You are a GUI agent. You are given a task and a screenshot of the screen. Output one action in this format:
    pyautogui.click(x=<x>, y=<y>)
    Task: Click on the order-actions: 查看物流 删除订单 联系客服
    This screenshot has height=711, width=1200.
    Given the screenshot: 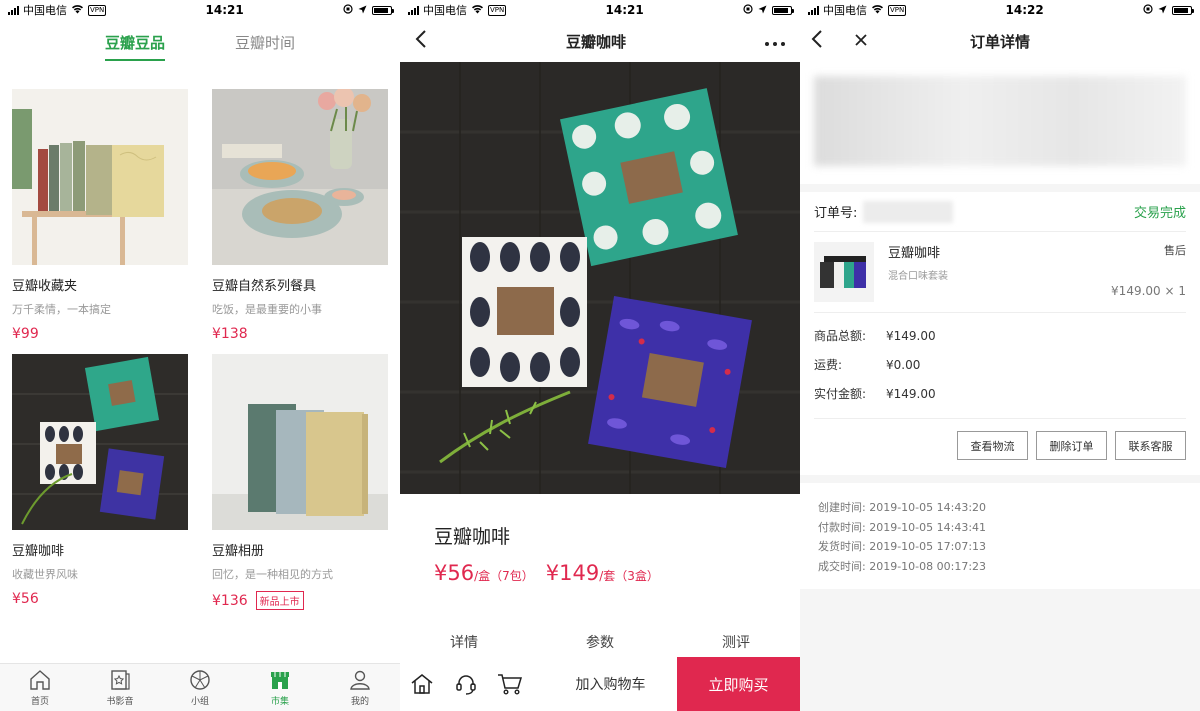 What is the action you would take?
    pyautogui.click(x=1000, y=447)
    